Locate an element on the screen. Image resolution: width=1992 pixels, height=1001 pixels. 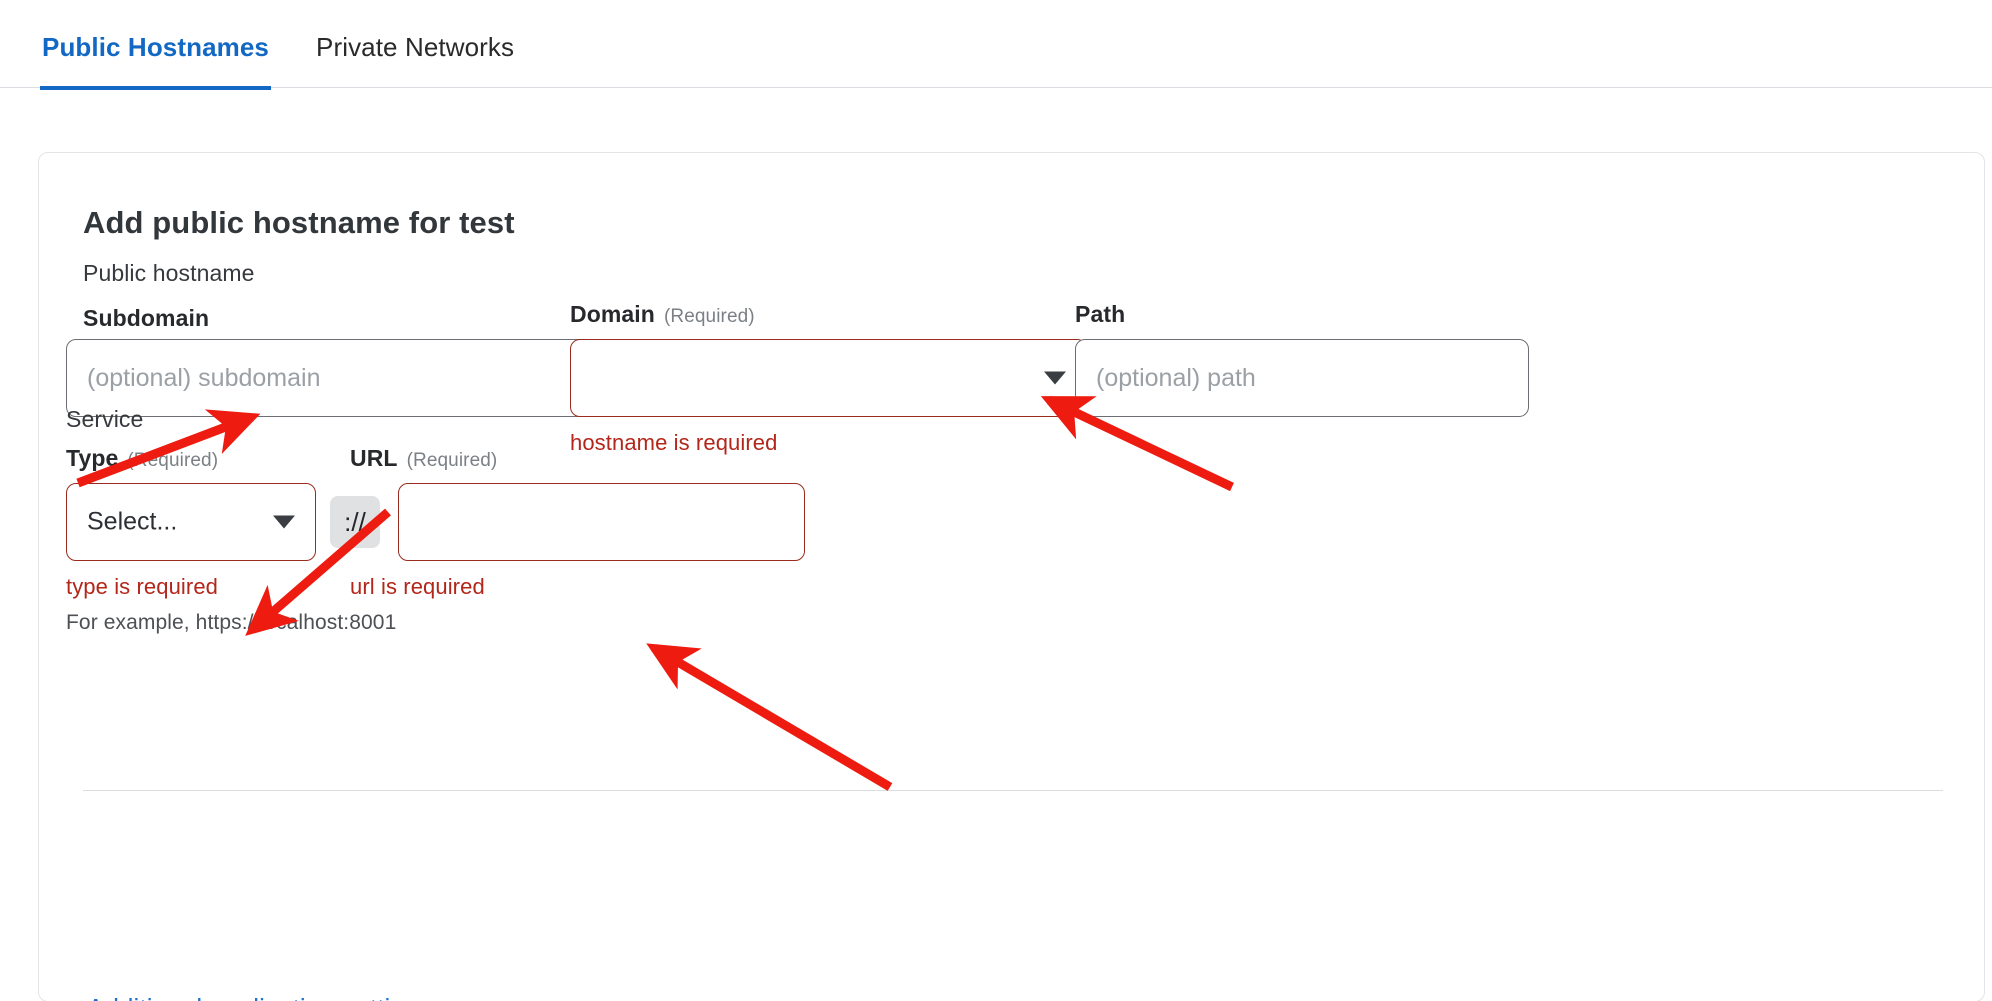
tab-public-hostnames: Public Hostnames is located at coordinates (155, 60).